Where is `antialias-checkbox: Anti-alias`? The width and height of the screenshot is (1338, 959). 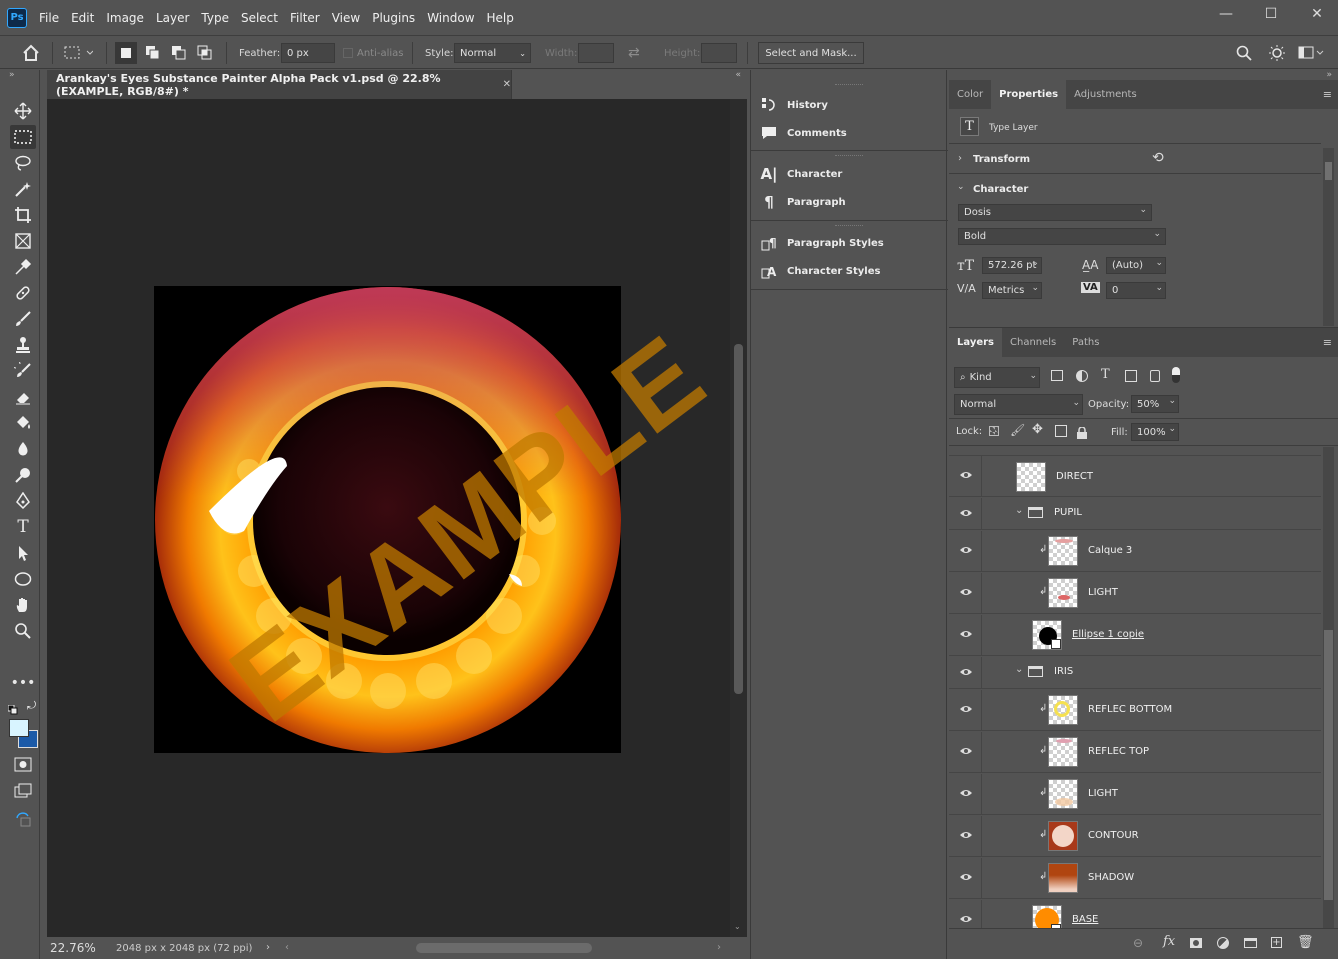
antialias-checkbox: Anti-alias is located at coordinates (373, 53).